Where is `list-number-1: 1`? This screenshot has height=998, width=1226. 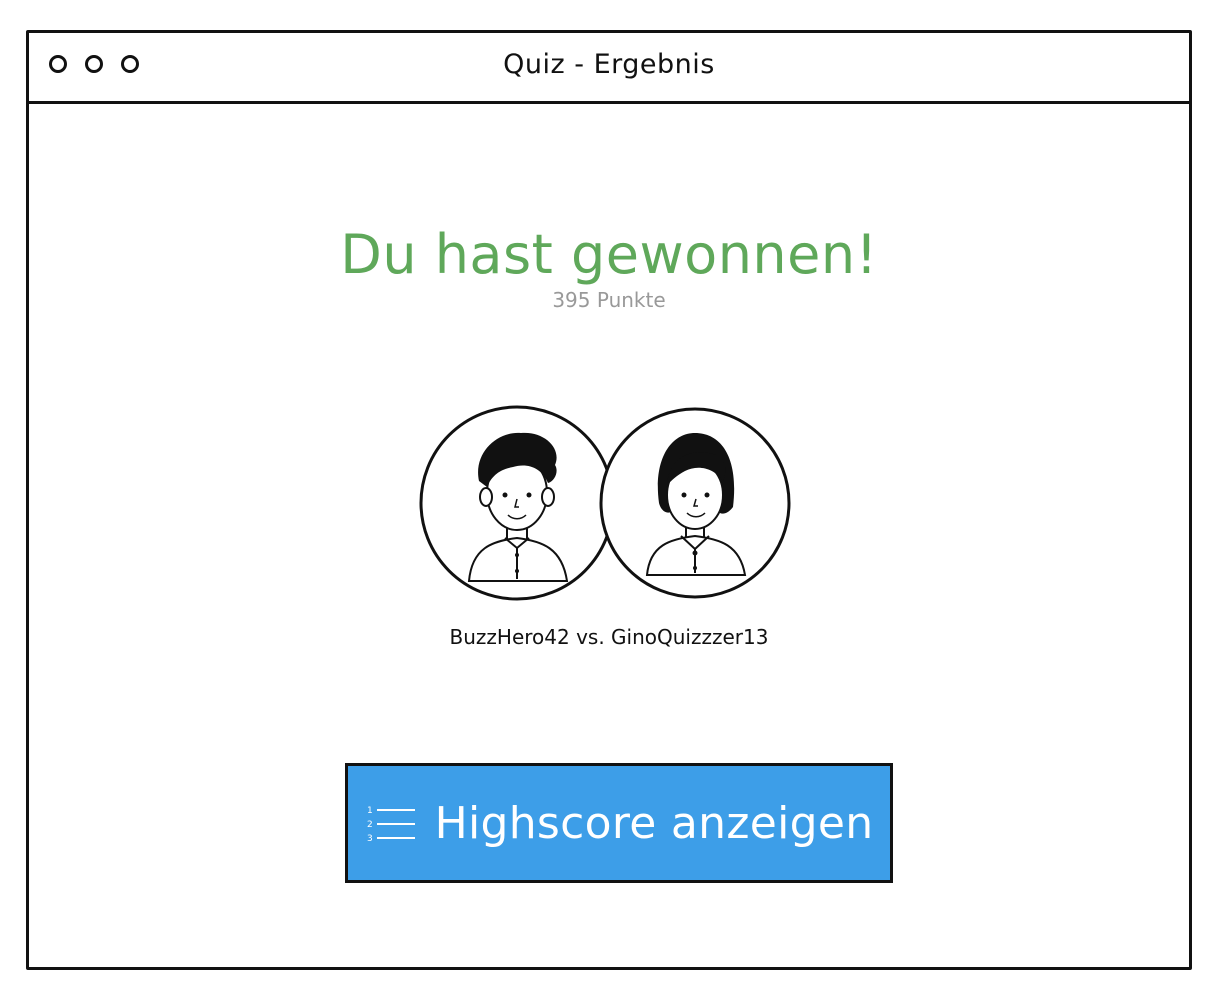
list-number-1: 1 is located at coordinates (370, 811).